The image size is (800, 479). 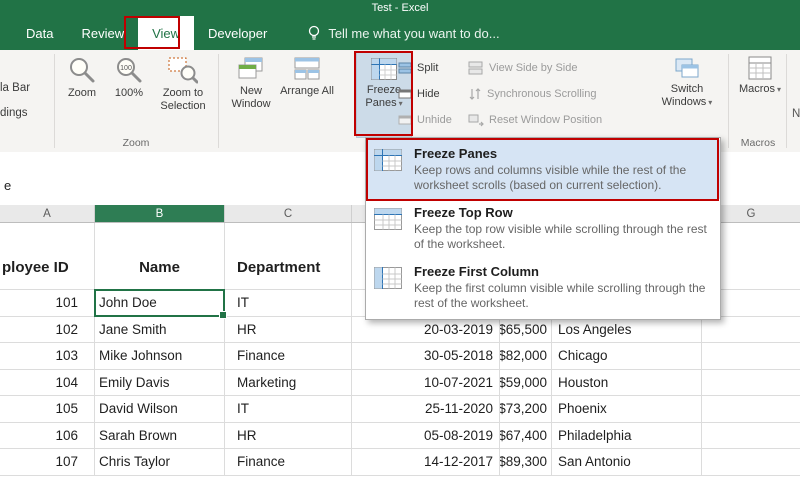 I want to click on cell-id: 107, so click(x=47, y=462).